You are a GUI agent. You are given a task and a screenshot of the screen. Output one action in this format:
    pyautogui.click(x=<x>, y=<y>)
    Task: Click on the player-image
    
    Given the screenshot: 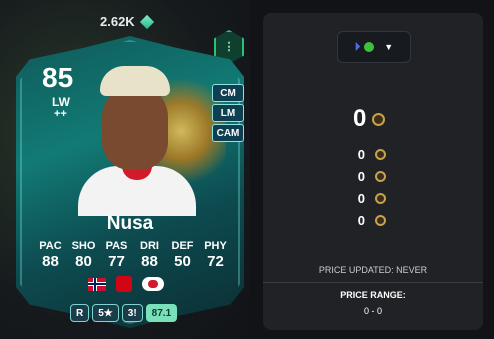 What is the action you would take?
    pyautogui.click(x=137, y=141)
    